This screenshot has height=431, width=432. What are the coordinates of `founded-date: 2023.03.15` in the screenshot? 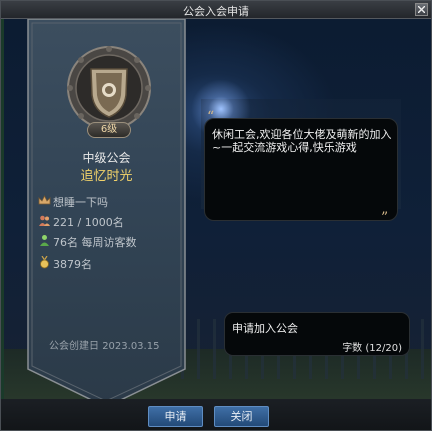 It's located at (131, 346).